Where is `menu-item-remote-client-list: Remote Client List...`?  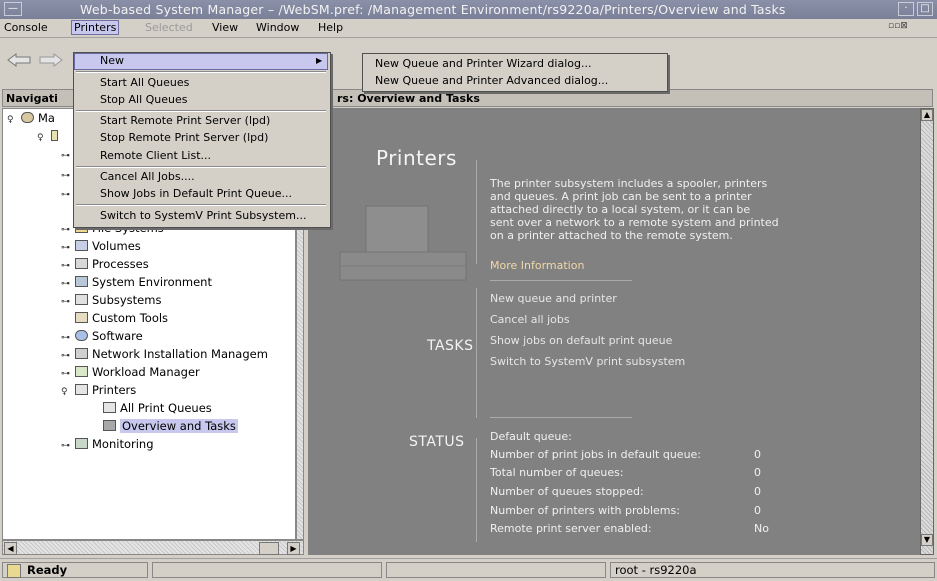
menu-item-remote-client-list: Remote Client List... is located at coordinates (155, 156).